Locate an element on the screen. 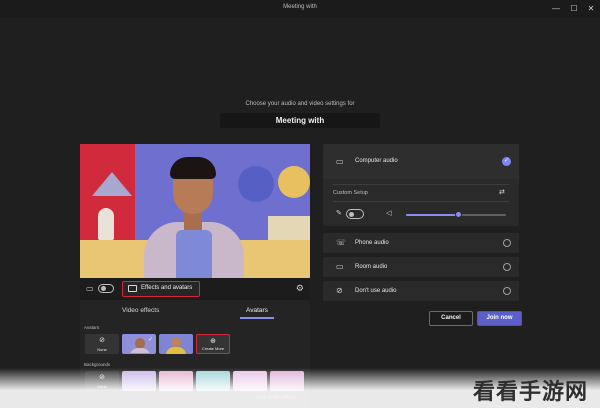  mic-toggle is located at coordinates (355, 214).